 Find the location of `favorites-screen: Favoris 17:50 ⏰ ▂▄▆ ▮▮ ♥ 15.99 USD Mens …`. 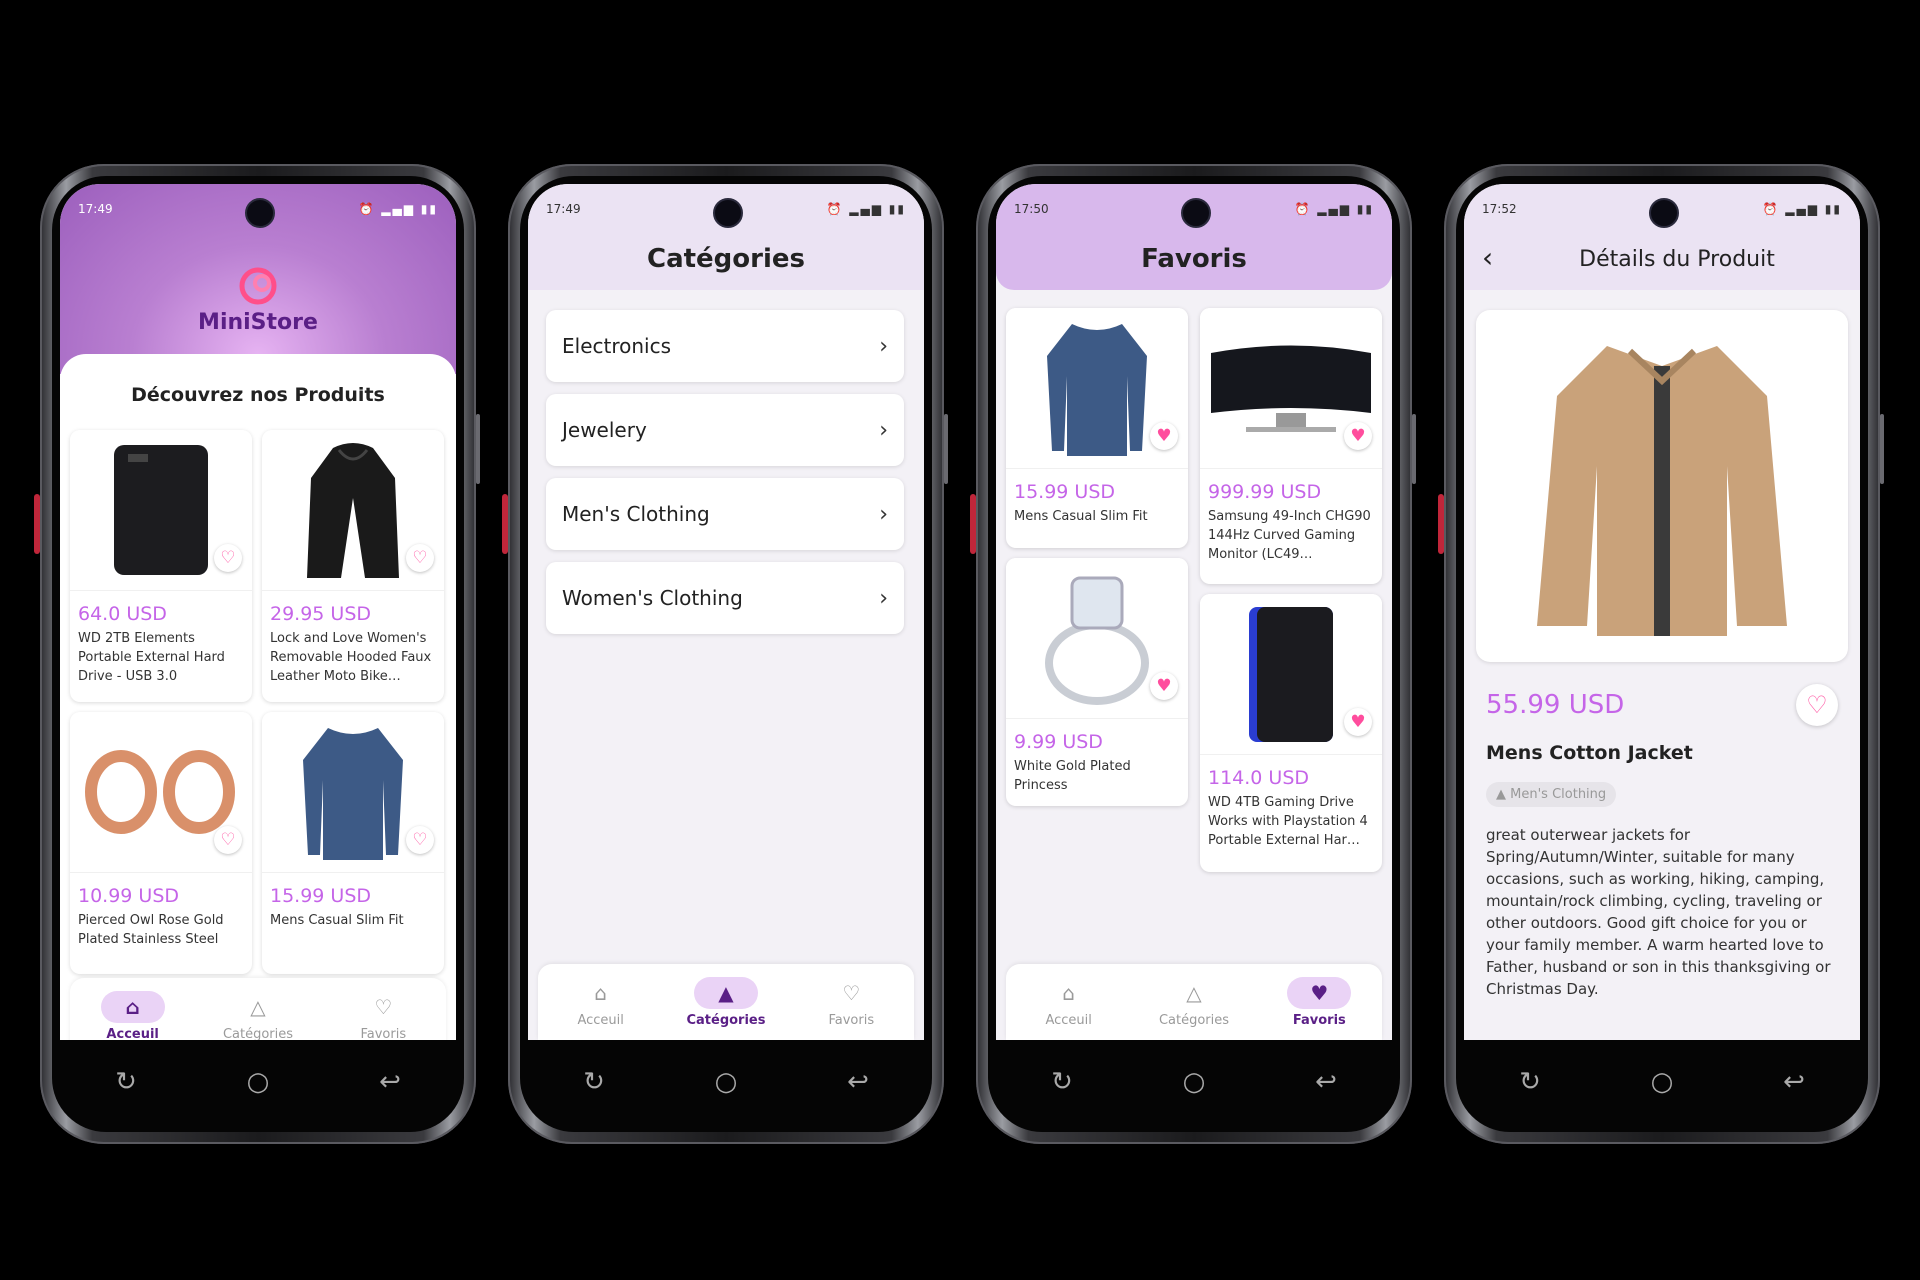

favorites-screen: Favoris 17:50 ⏰ ▂▄▆ ▮▮ ♥ 15.99 USD Mens … is located at coordinates (1194, 612).